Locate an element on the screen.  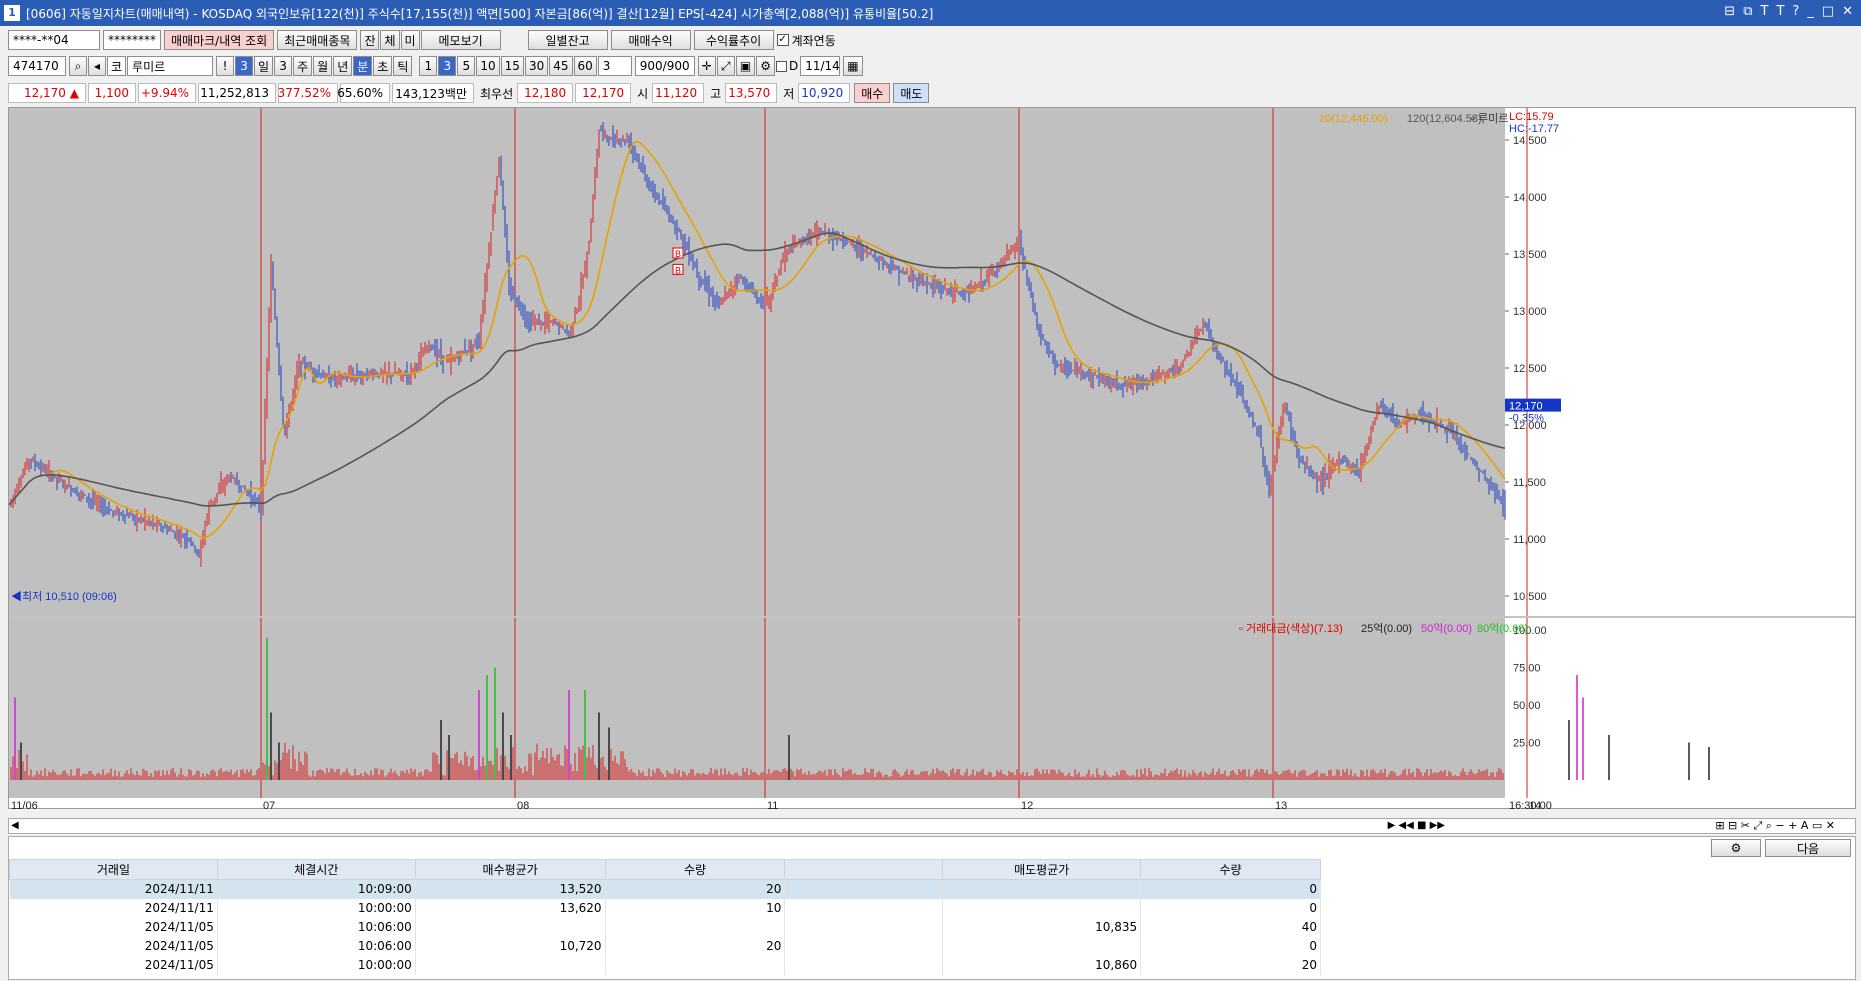
trend-icon: ⤢ is located at coordinates (725, 66).